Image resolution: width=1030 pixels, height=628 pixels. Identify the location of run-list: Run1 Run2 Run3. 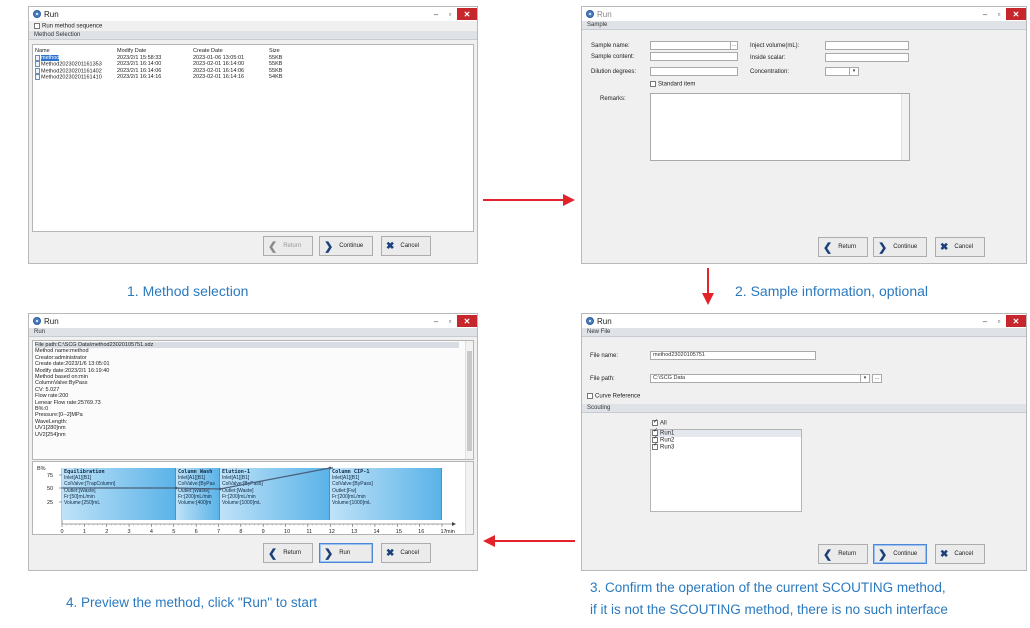
(726, 470).